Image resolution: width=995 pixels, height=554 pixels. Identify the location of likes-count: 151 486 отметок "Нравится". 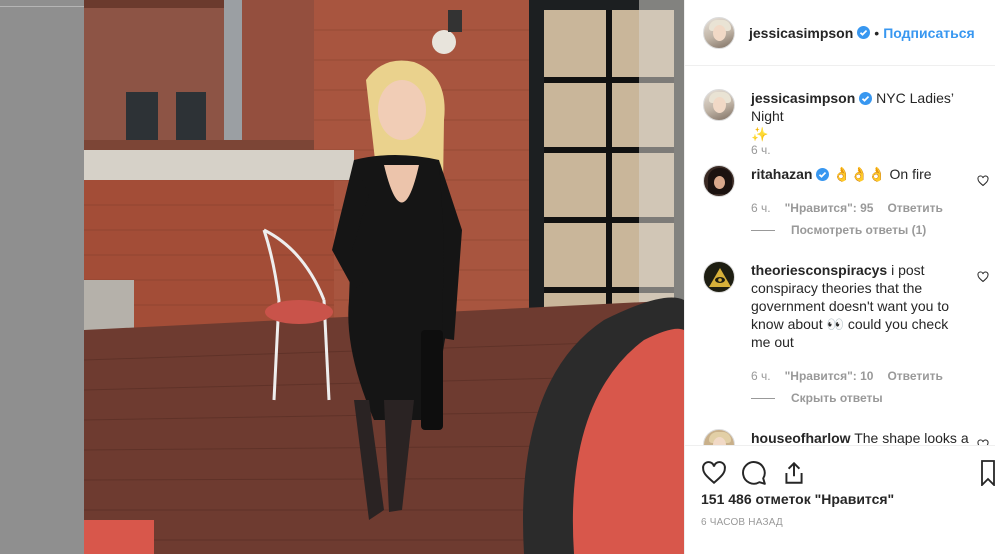
(797, 499).